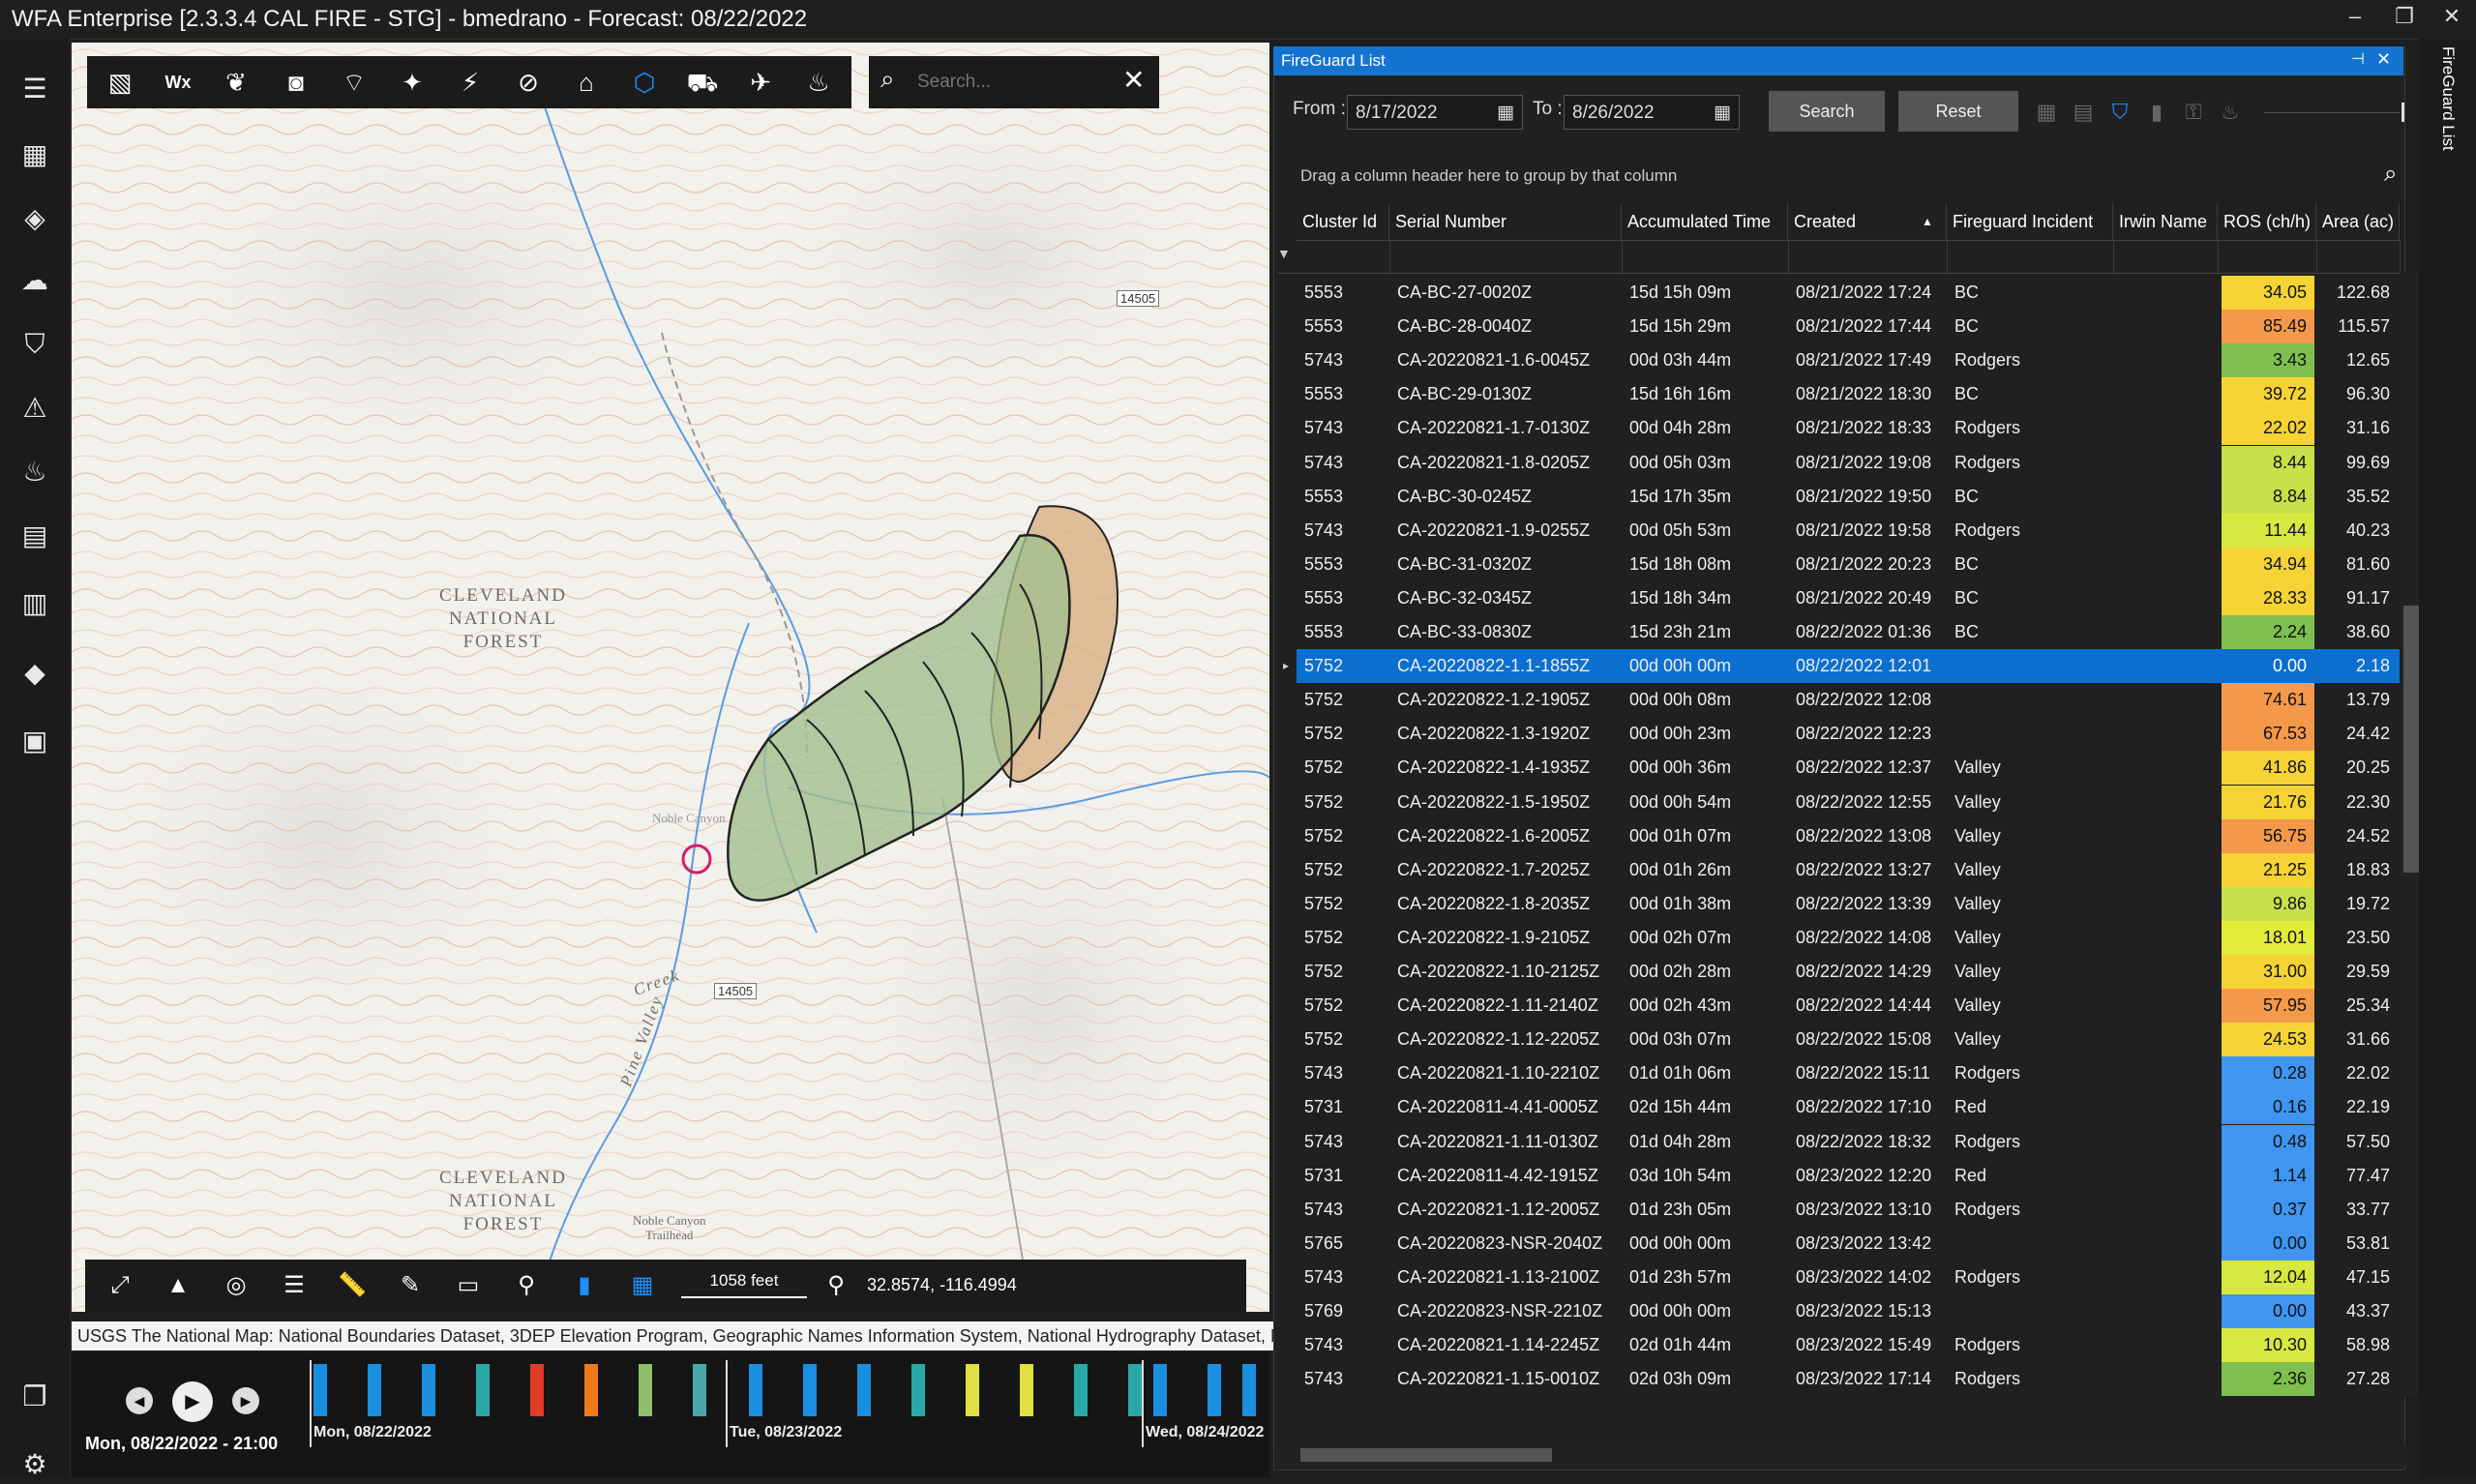 The image size is (2476, 1484). Describe the element at coordinates (1827, 111) in the screenshot. I see `search-button: Search` at that location.